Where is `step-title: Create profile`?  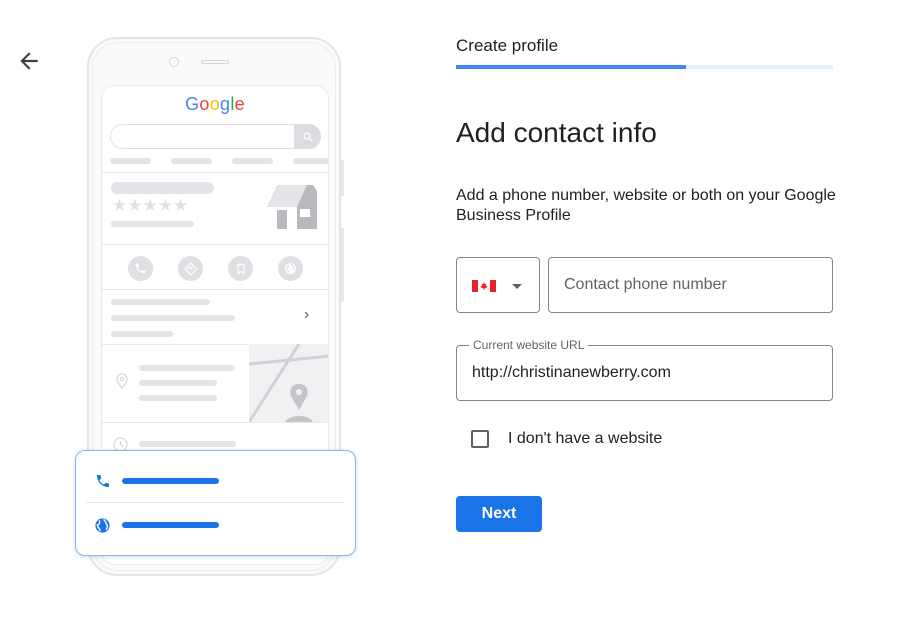 step-title: Create profile is located at coordinates (507, 45).